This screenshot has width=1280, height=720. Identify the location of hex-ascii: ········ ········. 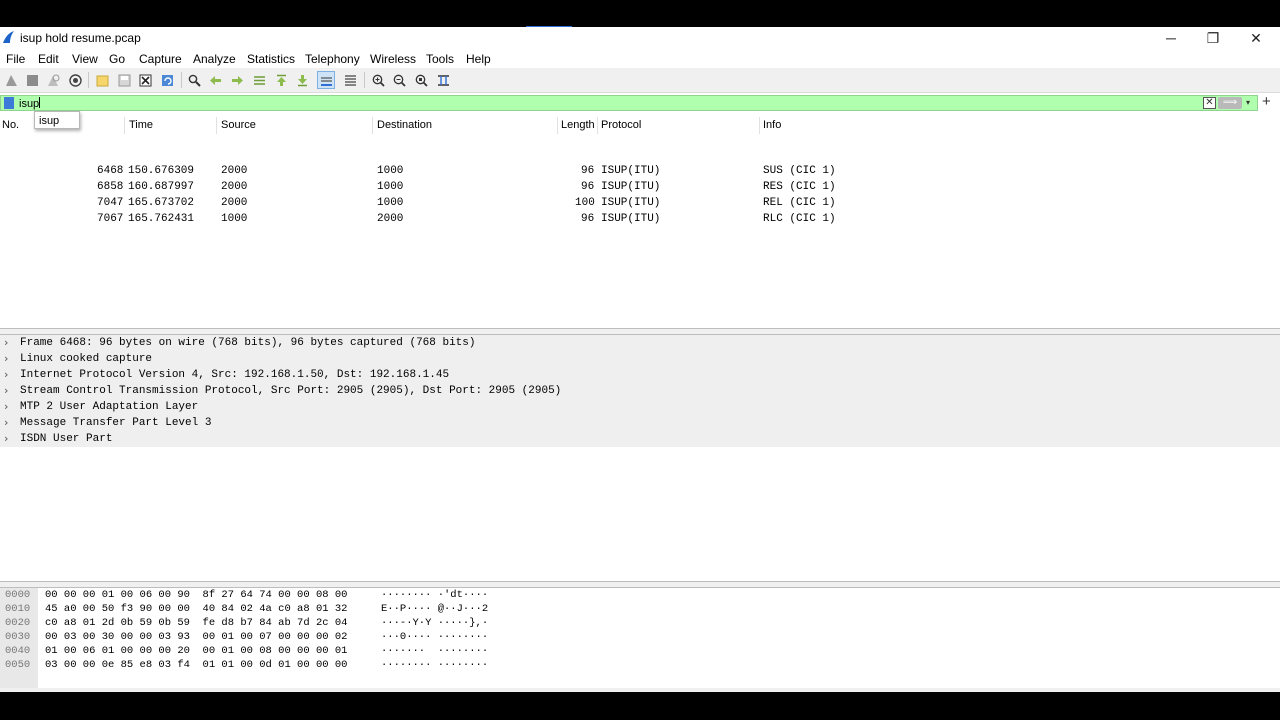
(435, 665).